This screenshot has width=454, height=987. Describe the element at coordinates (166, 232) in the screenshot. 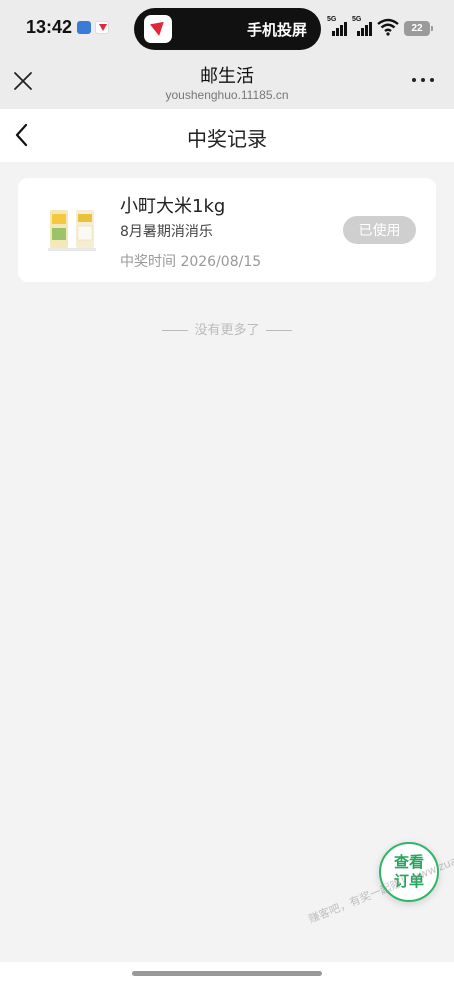

I see `prize-activity: 8月暑期消消乐` at that location.